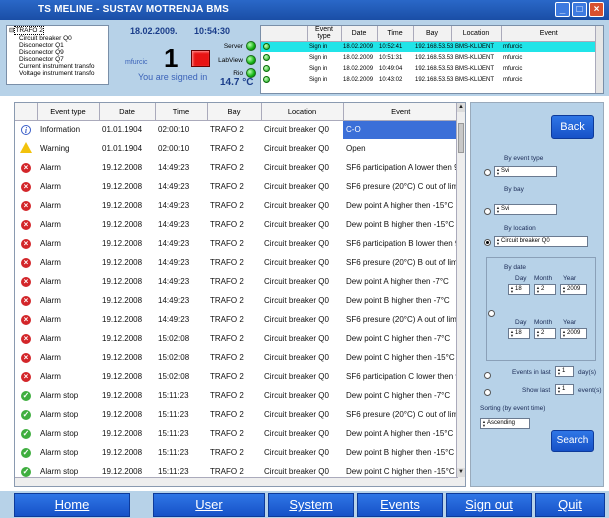  I want to click on sign-out-button: Sign out, so click(489, 505).